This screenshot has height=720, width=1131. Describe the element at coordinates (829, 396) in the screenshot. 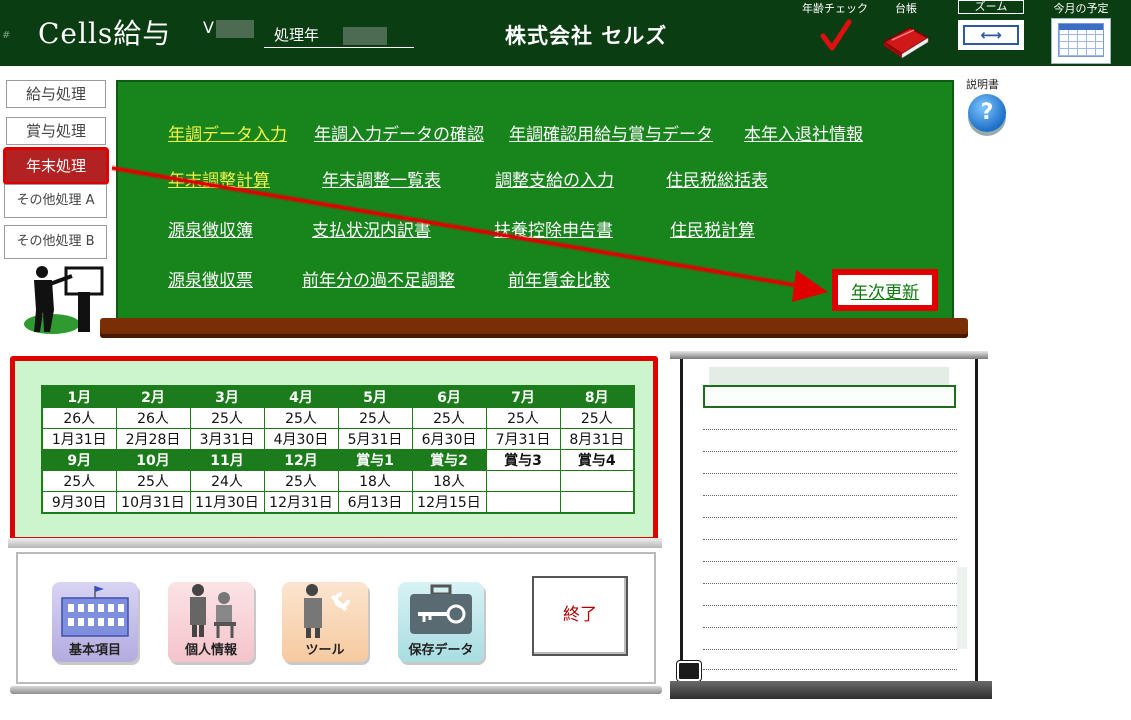

I see `memo-input` at that location.